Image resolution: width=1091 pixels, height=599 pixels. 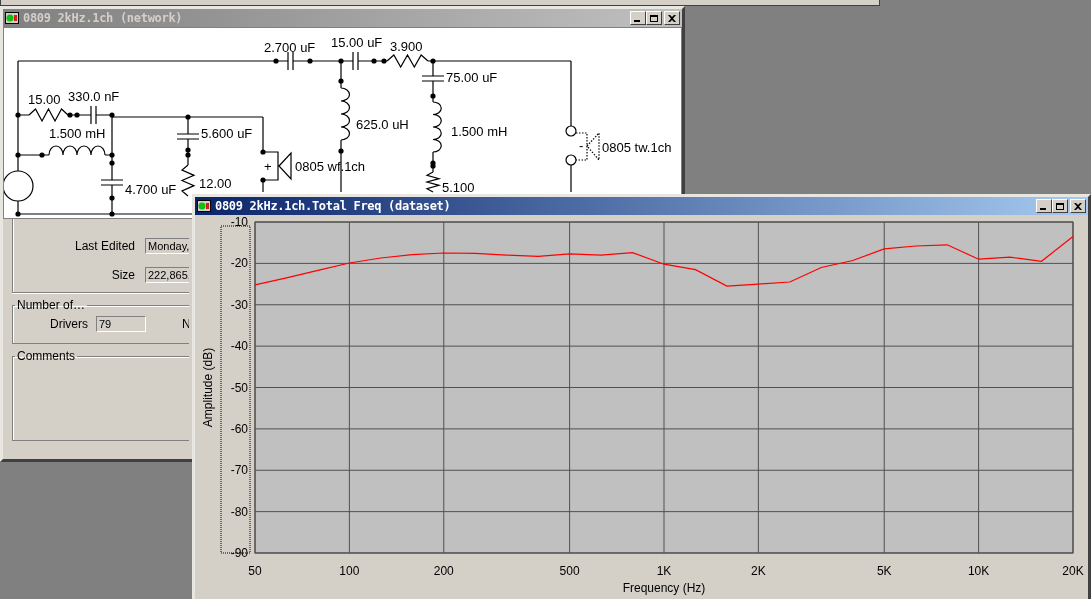 What do you see at coordinates (69, 324) in the screenshot?
I see `field-label: Drivers` at bounding box center [69, 324].